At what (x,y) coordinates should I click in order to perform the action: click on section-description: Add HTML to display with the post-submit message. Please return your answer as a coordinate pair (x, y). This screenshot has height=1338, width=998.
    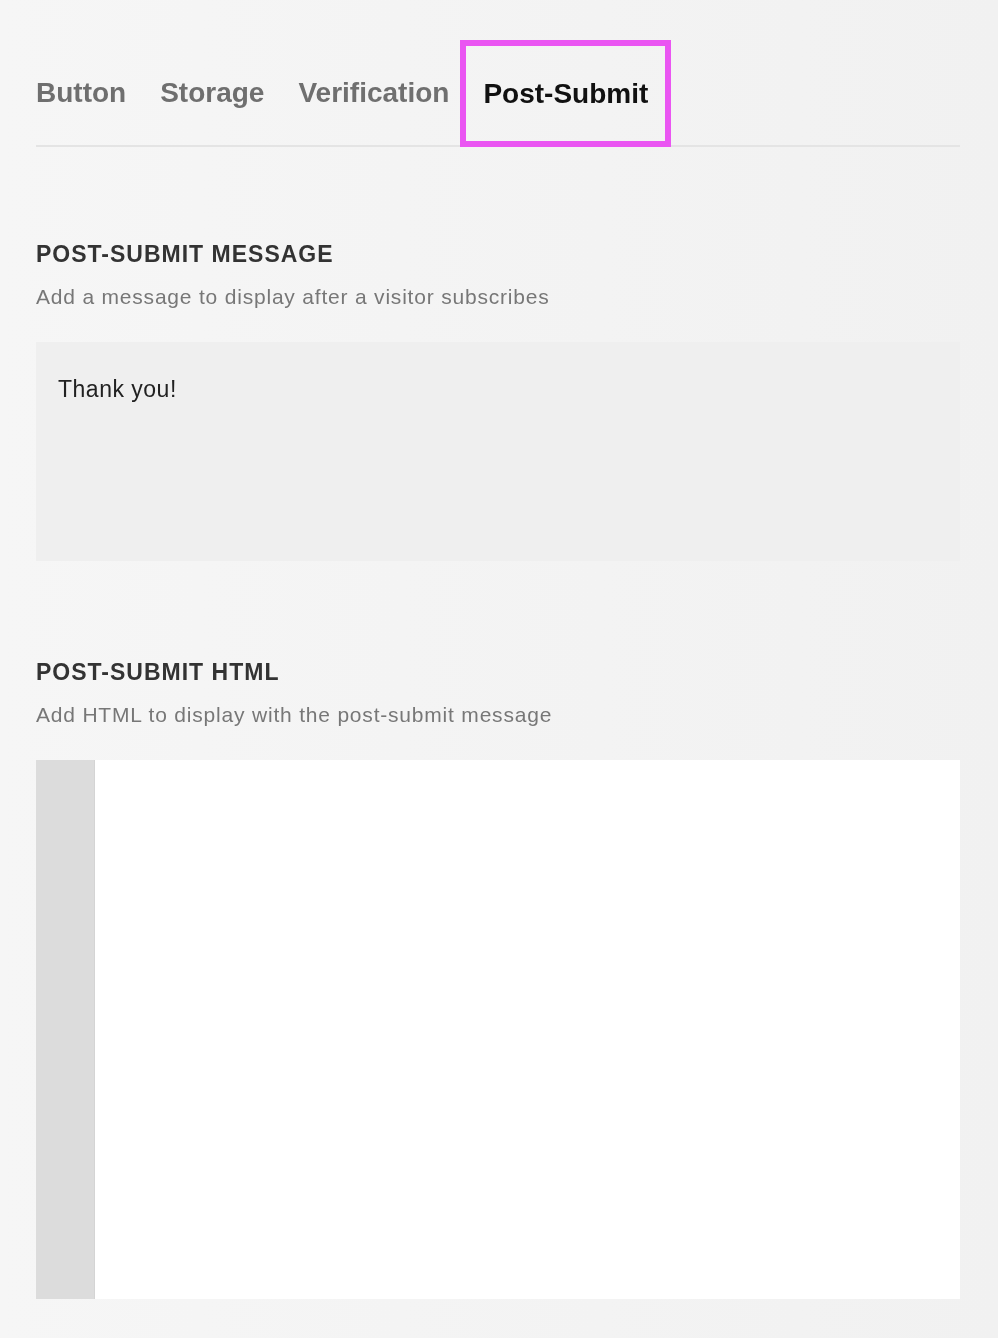
    Looking at the image, I should click on (294, 715).